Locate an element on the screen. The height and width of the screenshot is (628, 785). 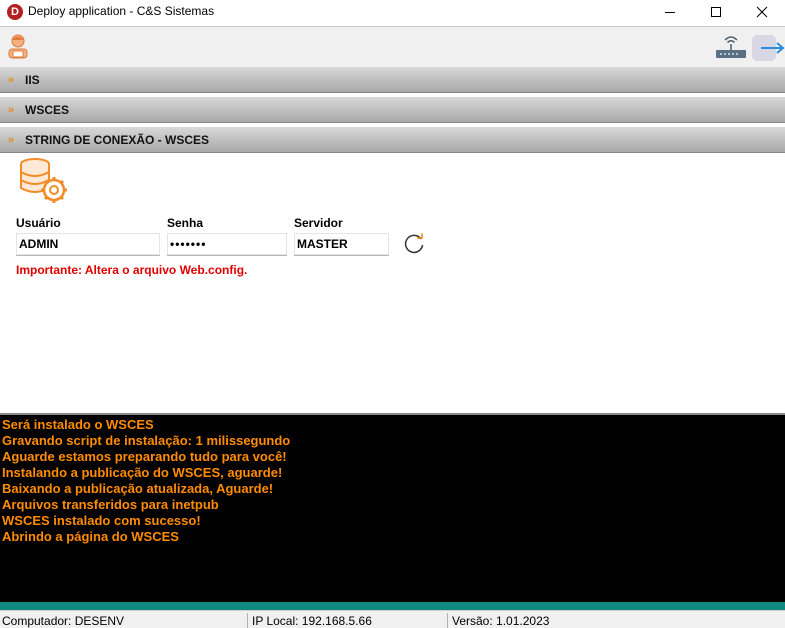
app-logo-icon: D is located at coordinates (15, 12).